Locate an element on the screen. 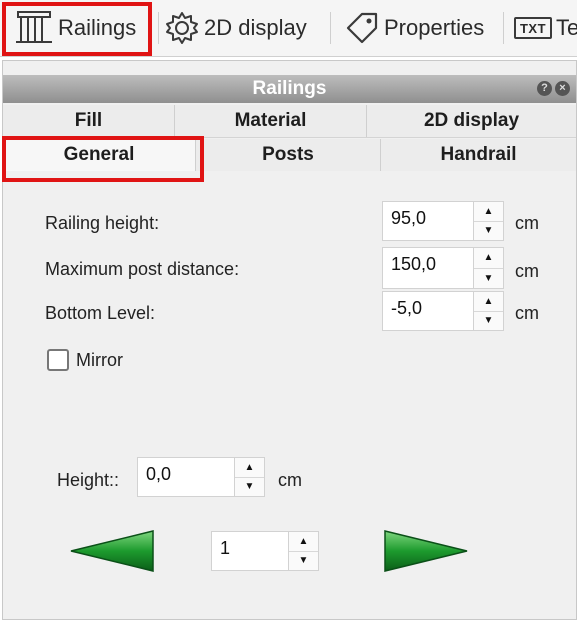  railing-height-spinner: 95,0 ▲ ▼ is located at coordinates (443, 221).